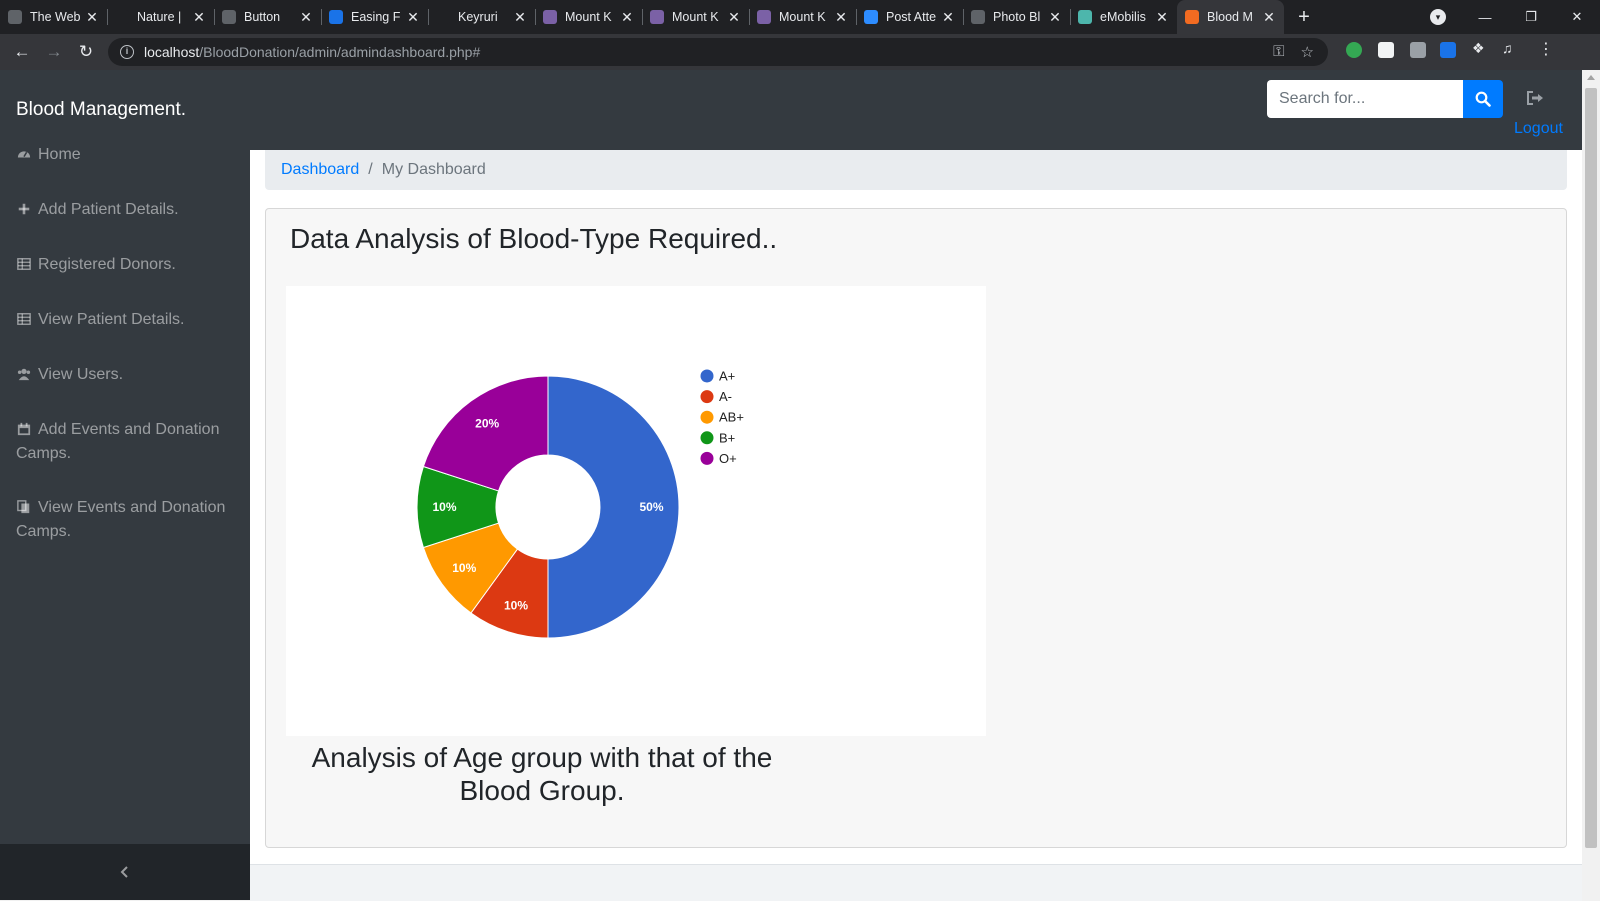 Image resolution: width=1600 pixels, height=901 pixels. I want to click on logout-link: Logout, so click(1538, 129).